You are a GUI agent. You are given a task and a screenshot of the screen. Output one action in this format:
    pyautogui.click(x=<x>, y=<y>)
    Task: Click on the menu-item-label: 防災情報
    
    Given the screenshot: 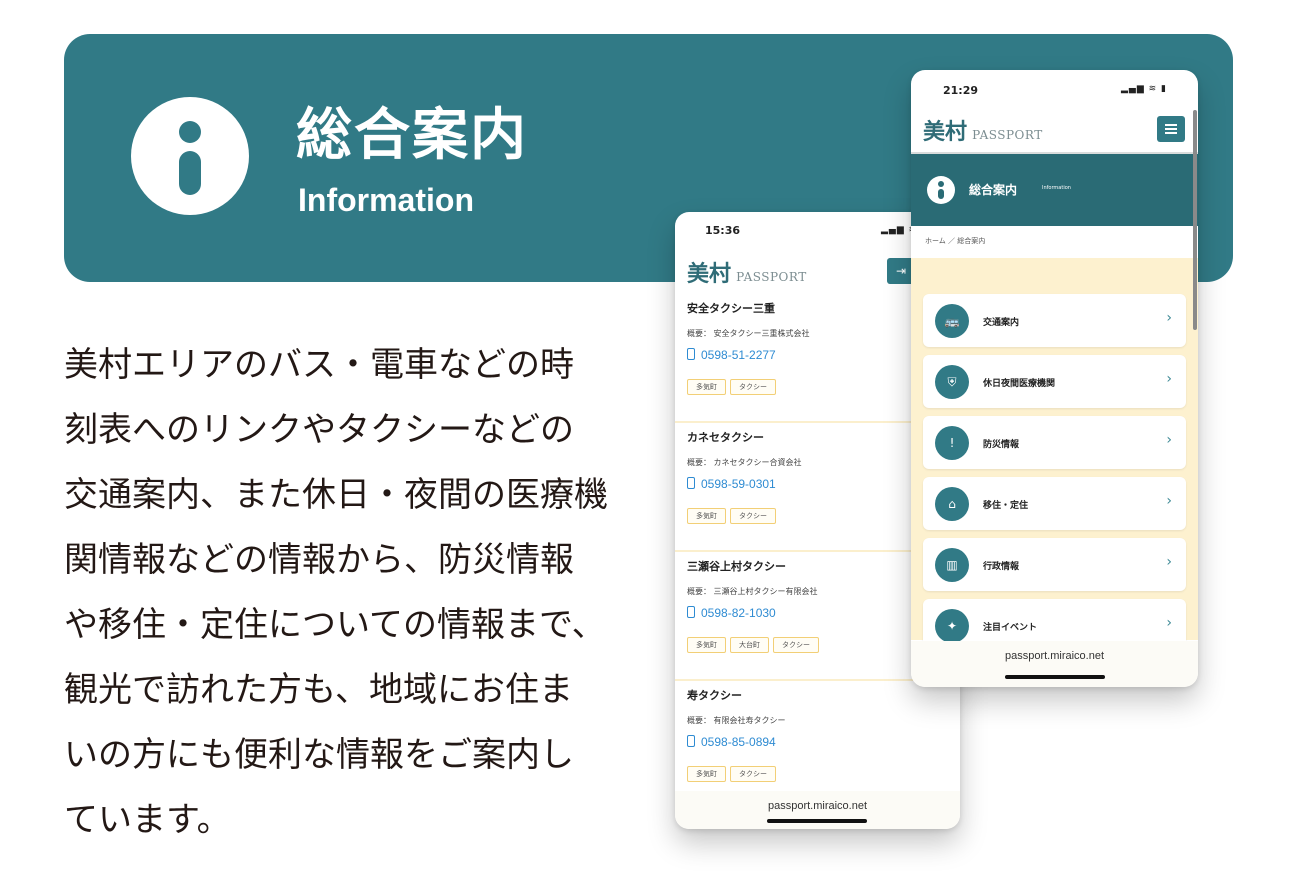 What is the action you would take?
    pyautogui.click(x=1001, y=445)
    